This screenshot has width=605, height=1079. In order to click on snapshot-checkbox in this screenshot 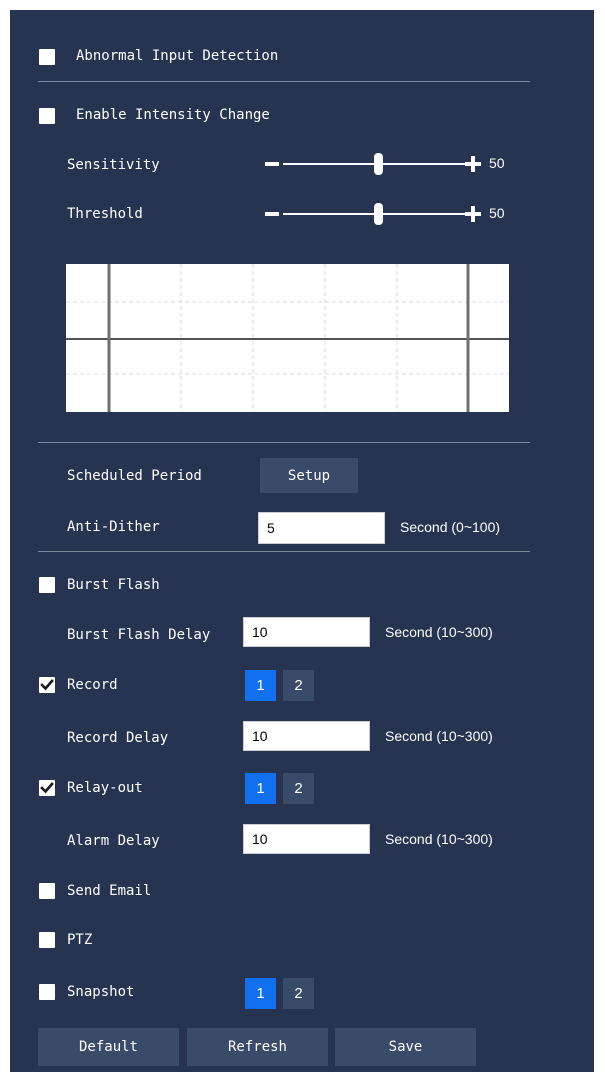, I will do `click(47, 992)`.